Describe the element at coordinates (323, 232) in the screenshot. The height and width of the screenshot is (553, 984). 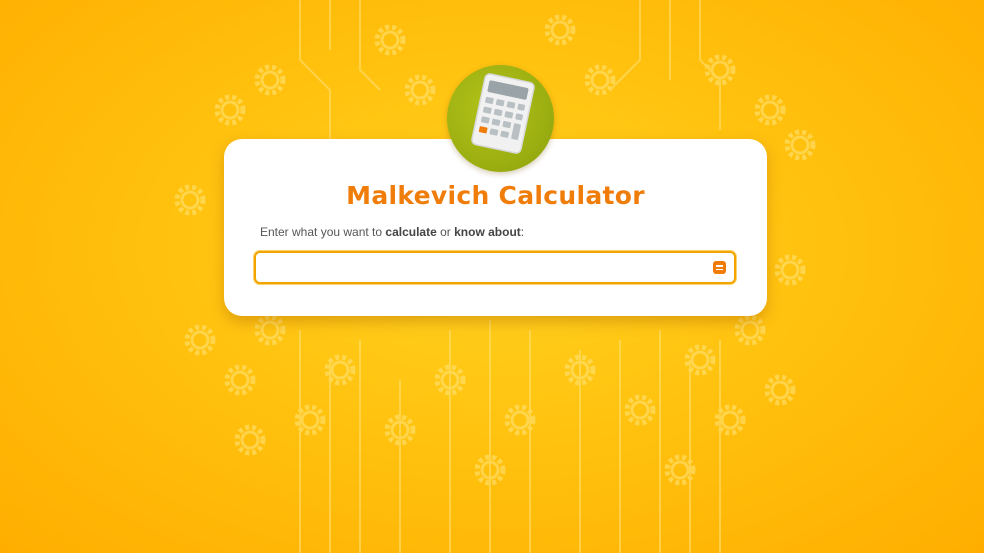
I see `instruction-prefix: Enter what you want to` at that location.